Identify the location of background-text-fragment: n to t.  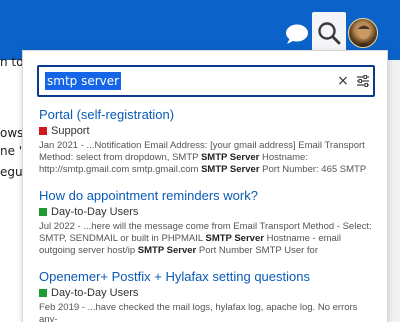
(11, 62).